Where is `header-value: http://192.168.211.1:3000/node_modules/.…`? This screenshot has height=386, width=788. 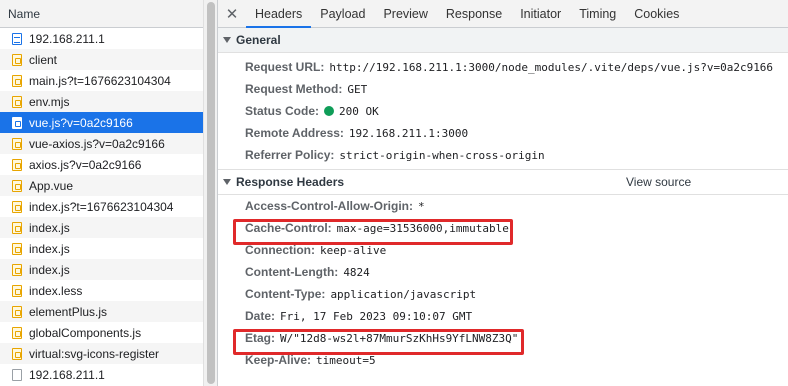
header-value: http://192.168.211.1:3000/node_modules/.… is located at coordinates (551, 67).